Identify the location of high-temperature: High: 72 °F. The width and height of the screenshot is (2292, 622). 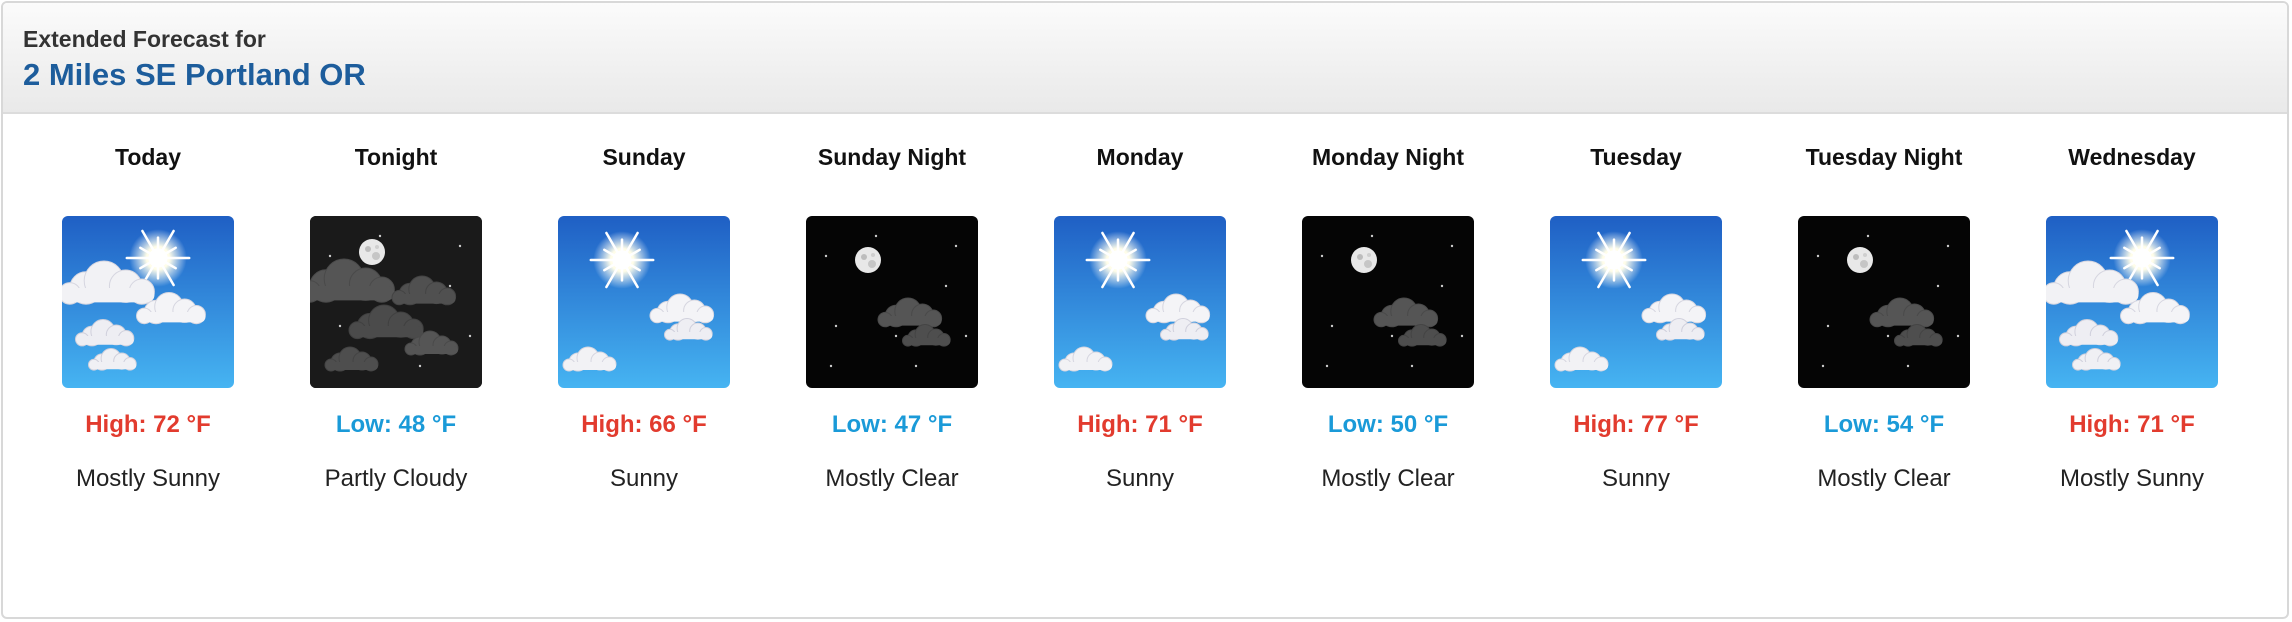
(148, 424).